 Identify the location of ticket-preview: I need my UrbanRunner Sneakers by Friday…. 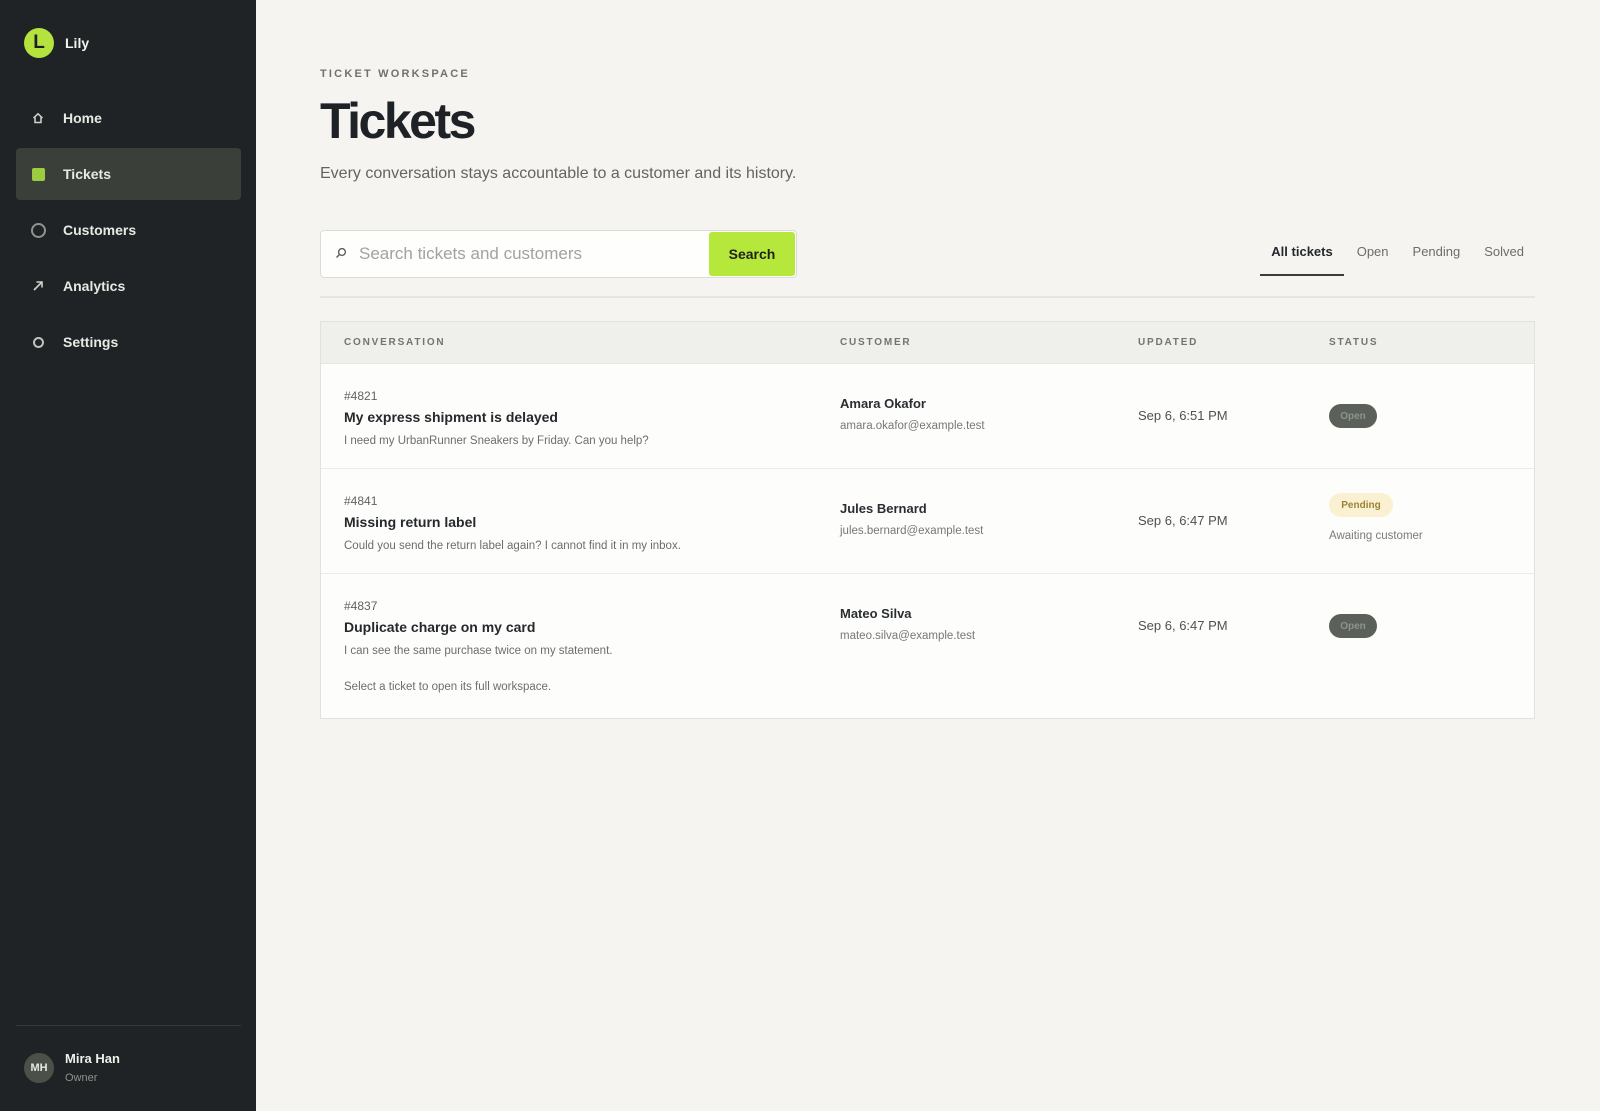
(496, 441).